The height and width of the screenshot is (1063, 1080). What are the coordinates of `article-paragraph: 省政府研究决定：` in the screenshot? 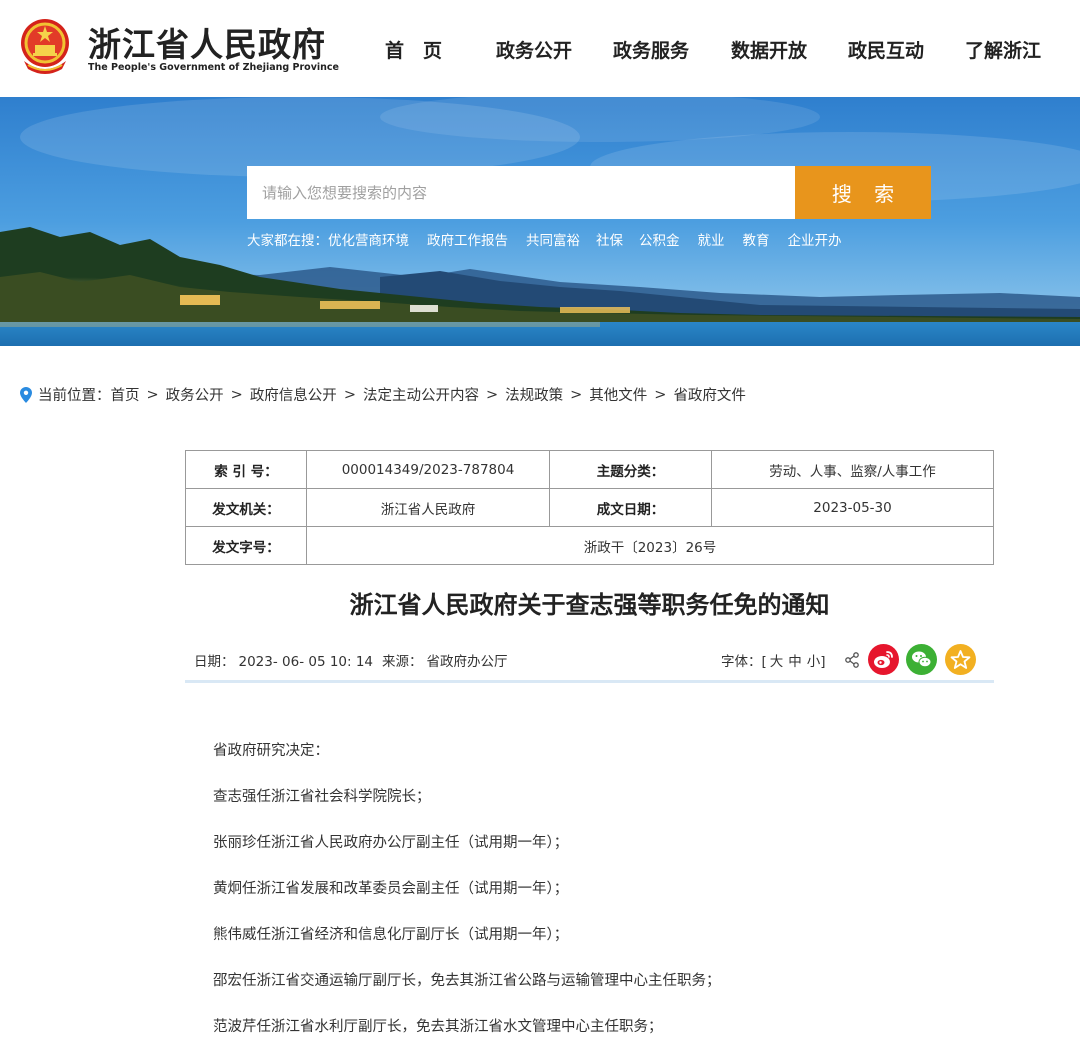 It's located at (271, 751).